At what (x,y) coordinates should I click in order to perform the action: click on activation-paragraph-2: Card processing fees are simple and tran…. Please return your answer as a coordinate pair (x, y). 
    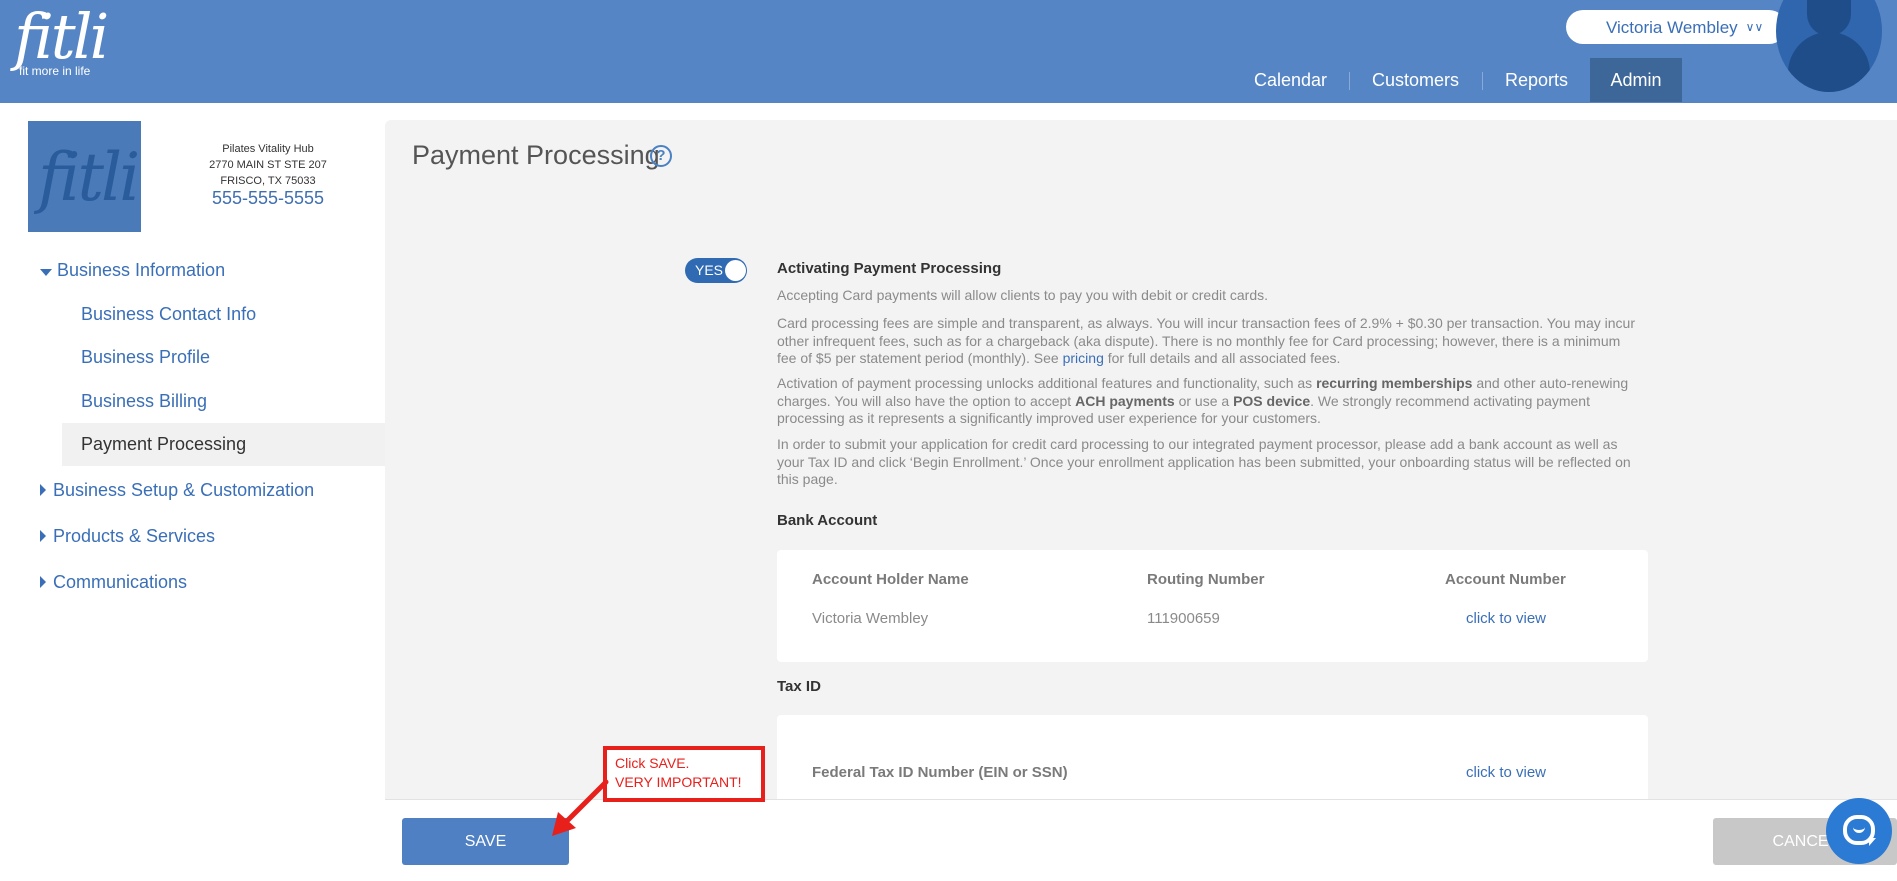
    Looking at the image, I should click on (1207, 341).